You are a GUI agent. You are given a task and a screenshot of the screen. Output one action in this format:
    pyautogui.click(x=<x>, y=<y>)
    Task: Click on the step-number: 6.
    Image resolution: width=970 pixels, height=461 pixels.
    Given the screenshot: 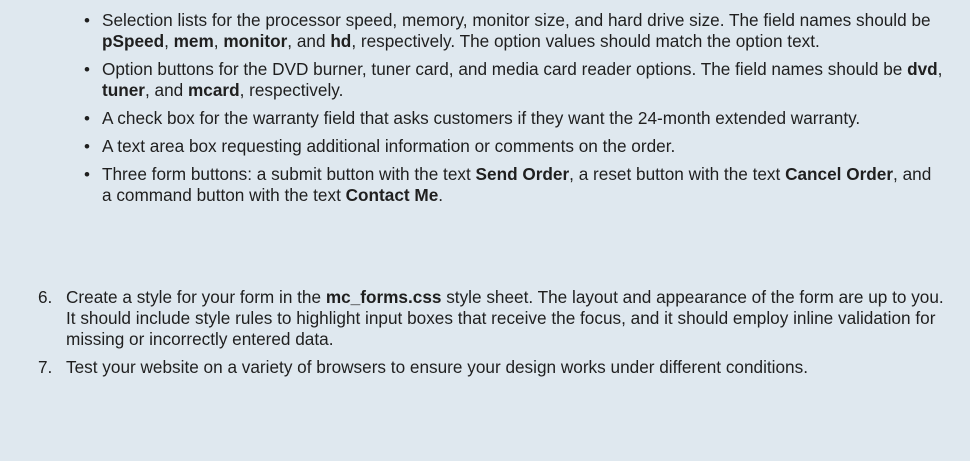 What is the action you would take?
    pyautogui.click(x=45, y=297)
    